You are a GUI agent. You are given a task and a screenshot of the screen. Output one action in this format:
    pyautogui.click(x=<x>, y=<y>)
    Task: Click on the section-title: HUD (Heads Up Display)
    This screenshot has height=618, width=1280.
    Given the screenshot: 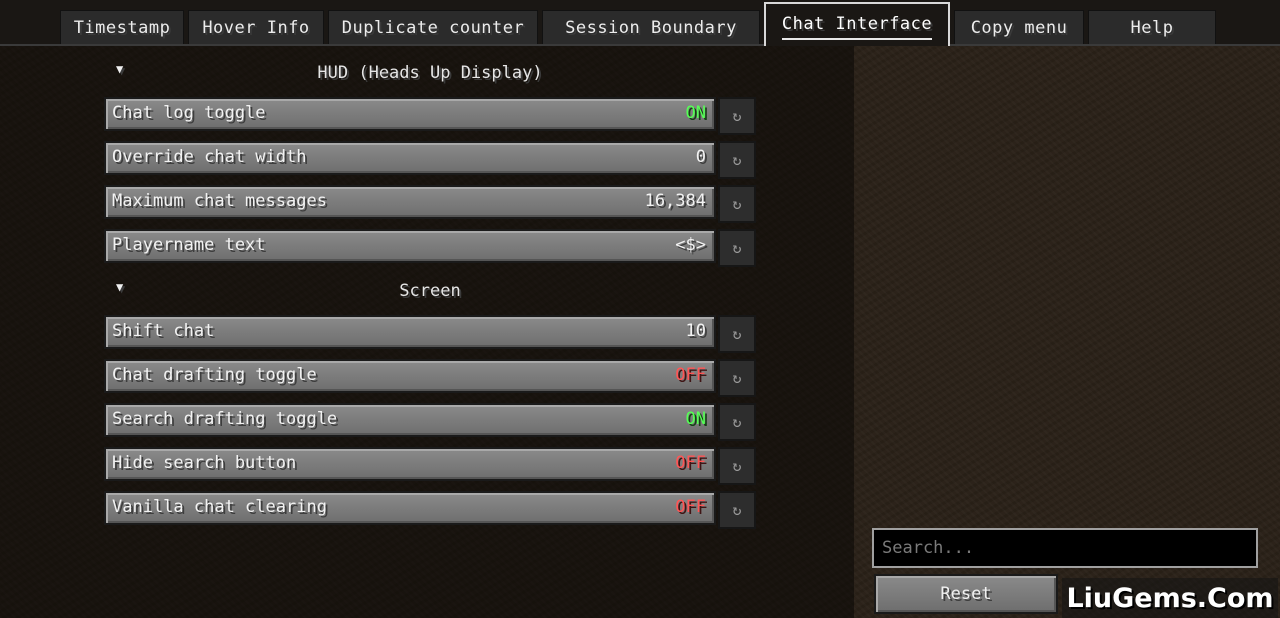 What is the action you would take?
    pyautogui.click(x=430, y=73)
    